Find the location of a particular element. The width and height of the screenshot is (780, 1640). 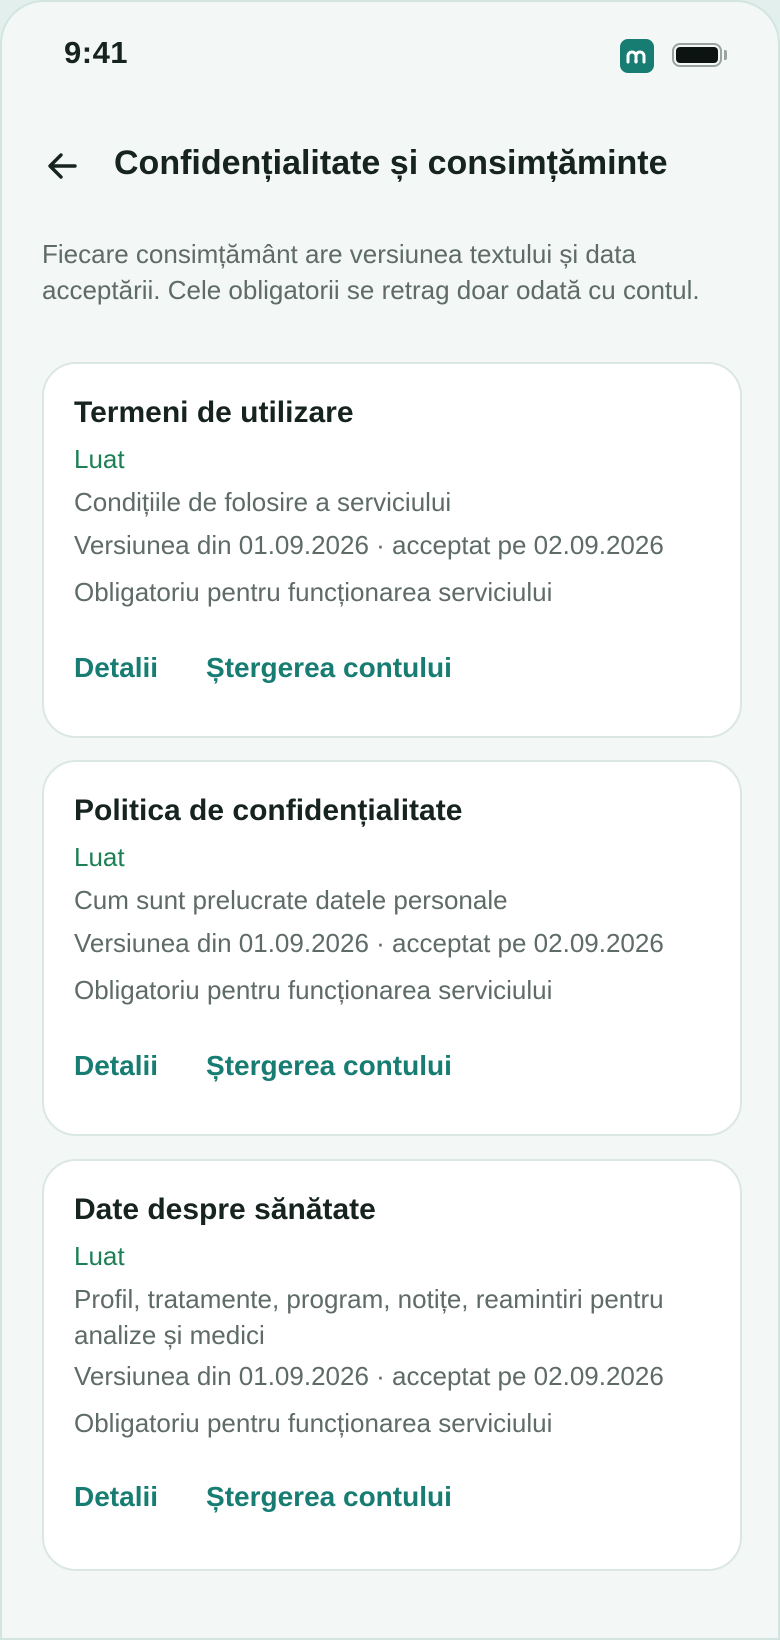

consent-description: Condițiile de folosire a serviciului is located at coordinates (263, 502).